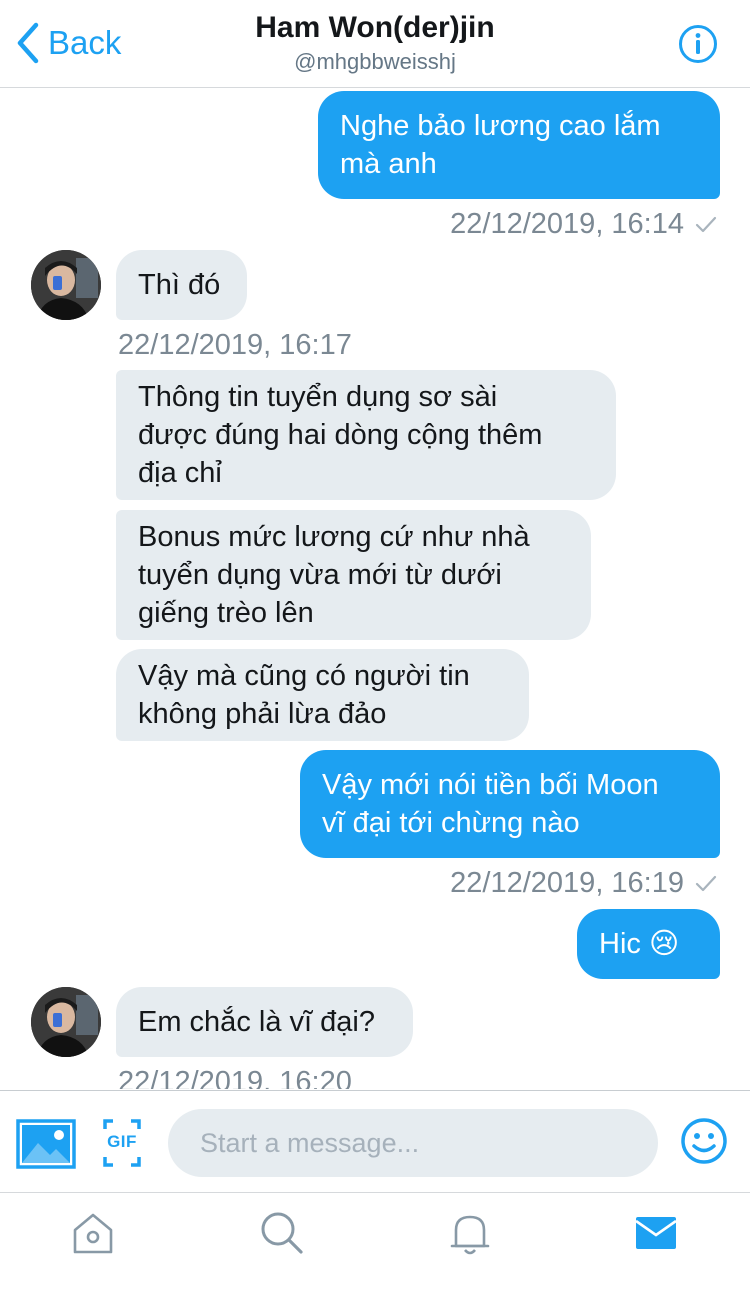 This screenshot has height=1293, width=750. What do you see at coordinates (656, 1233) in the screenshot?
I see `messages-envelope-icon` at bounding box center [656, 1233].